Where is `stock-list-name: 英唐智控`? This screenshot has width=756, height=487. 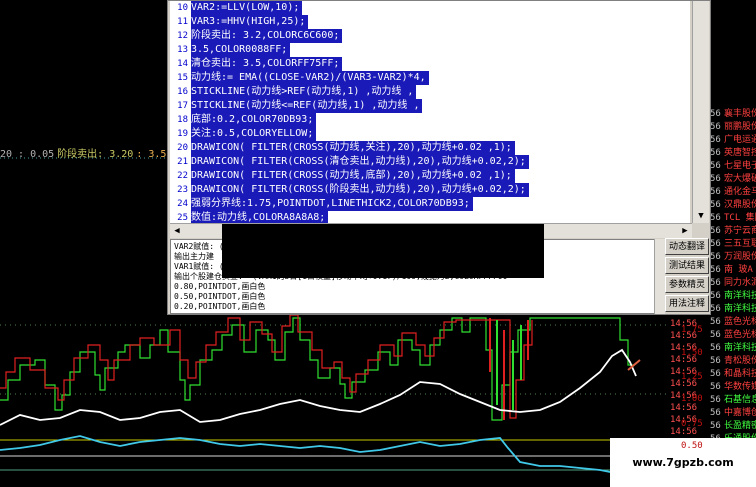 stock-list-name: 英唐智控 is located at coordinates (740, 153).